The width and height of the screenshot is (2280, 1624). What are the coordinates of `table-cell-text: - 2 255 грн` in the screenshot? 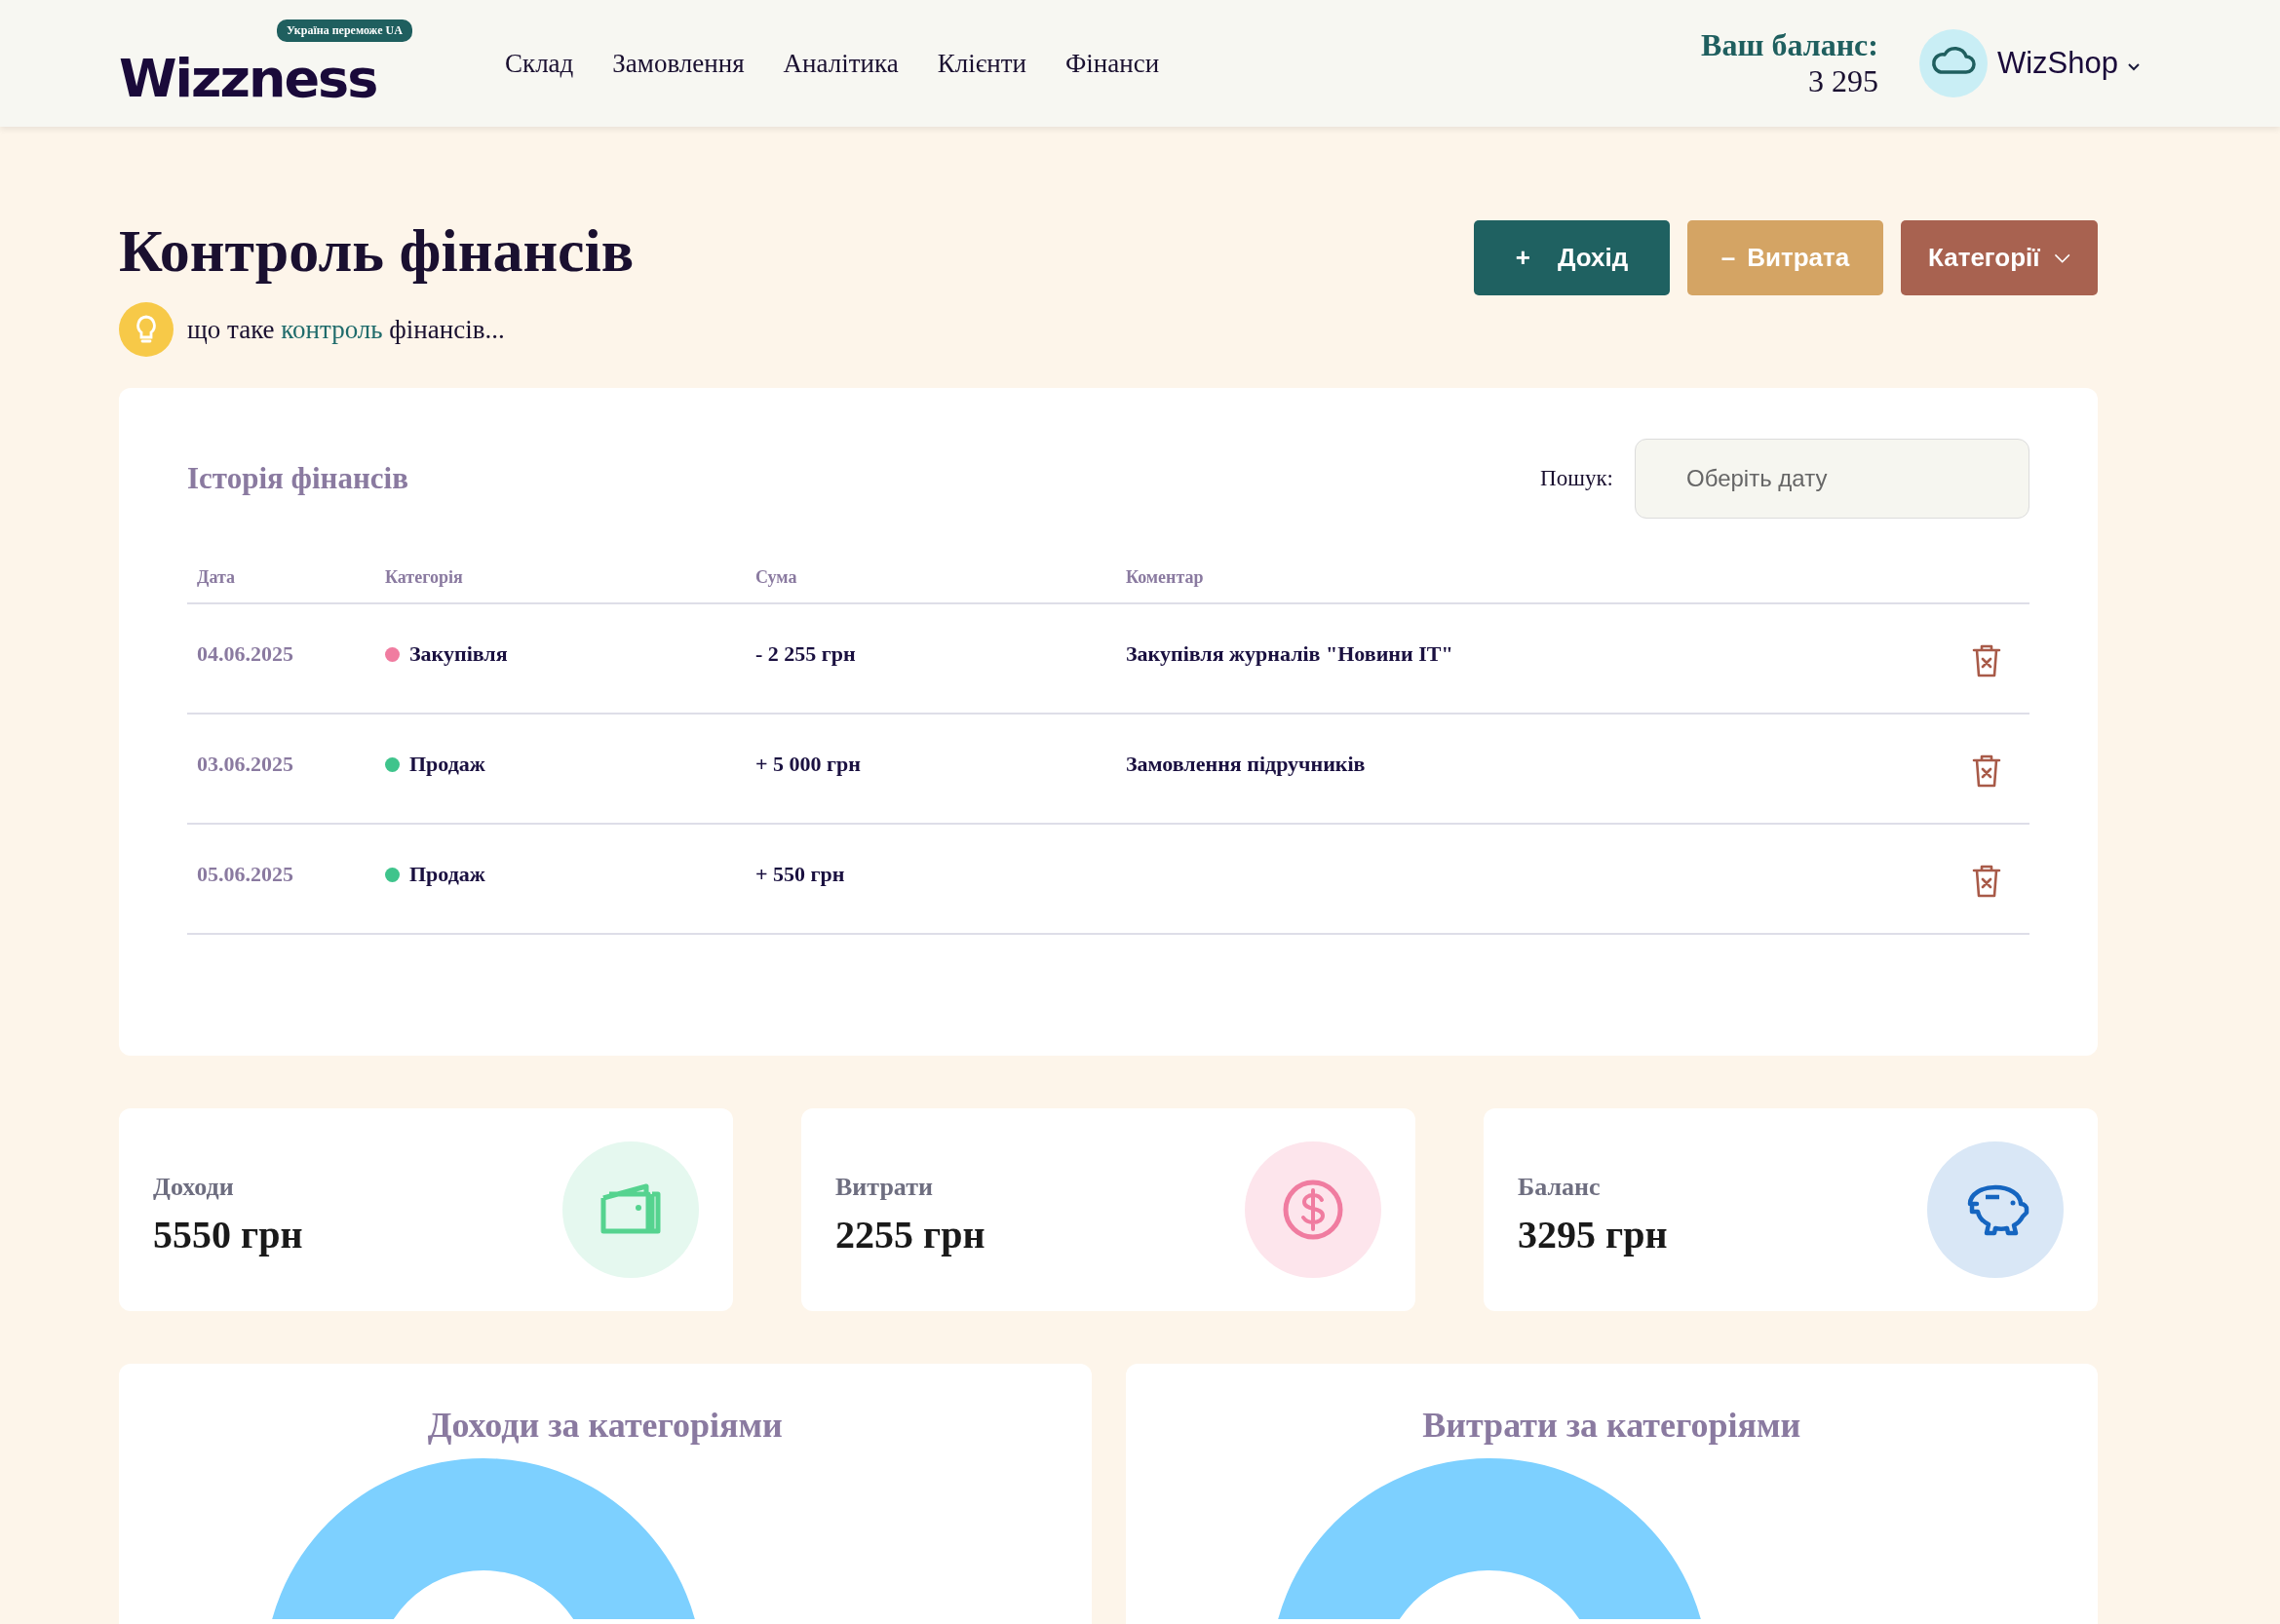 It's located at (806, 654).